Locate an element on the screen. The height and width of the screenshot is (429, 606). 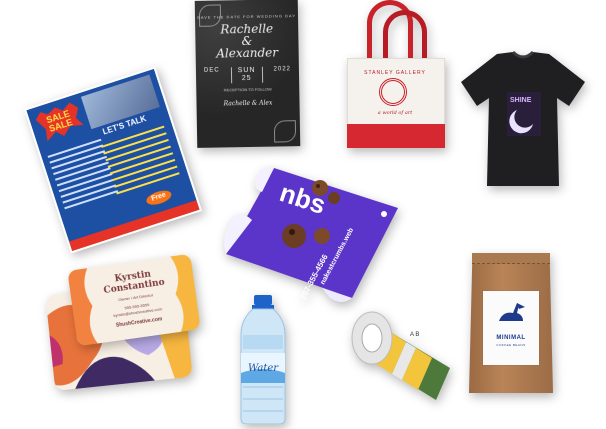
rabbit-icon is located at coordinates (512, 312).